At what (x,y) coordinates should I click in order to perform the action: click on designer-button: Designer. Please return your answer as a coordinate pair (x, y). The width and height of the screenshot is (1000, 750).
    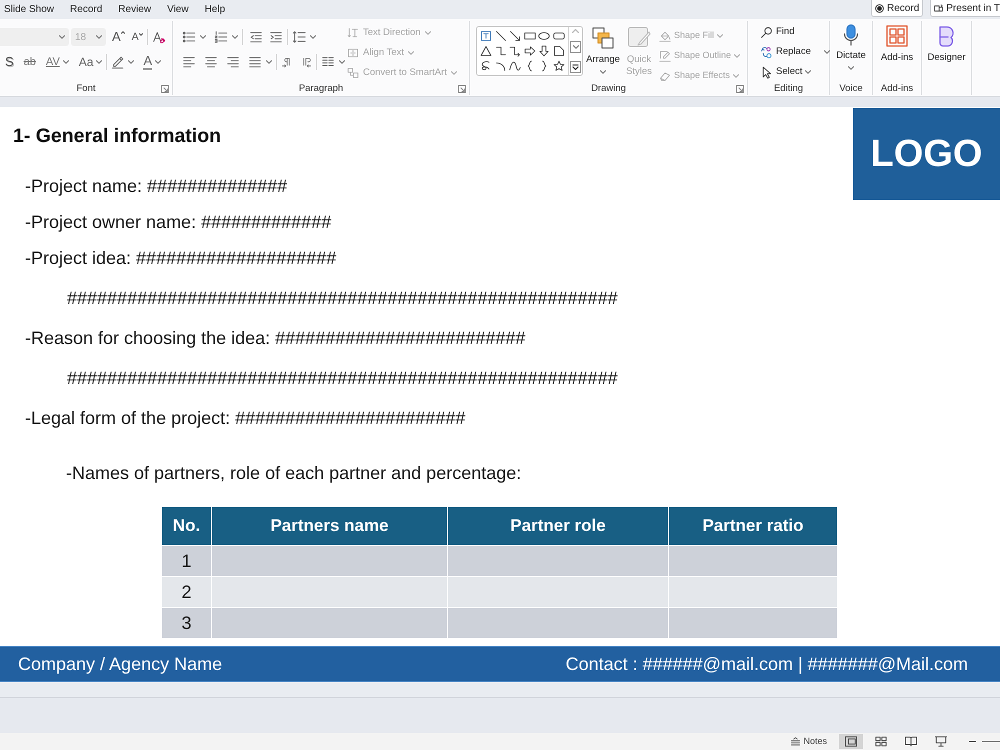
    Looking at the image, I should click on (946, 54).